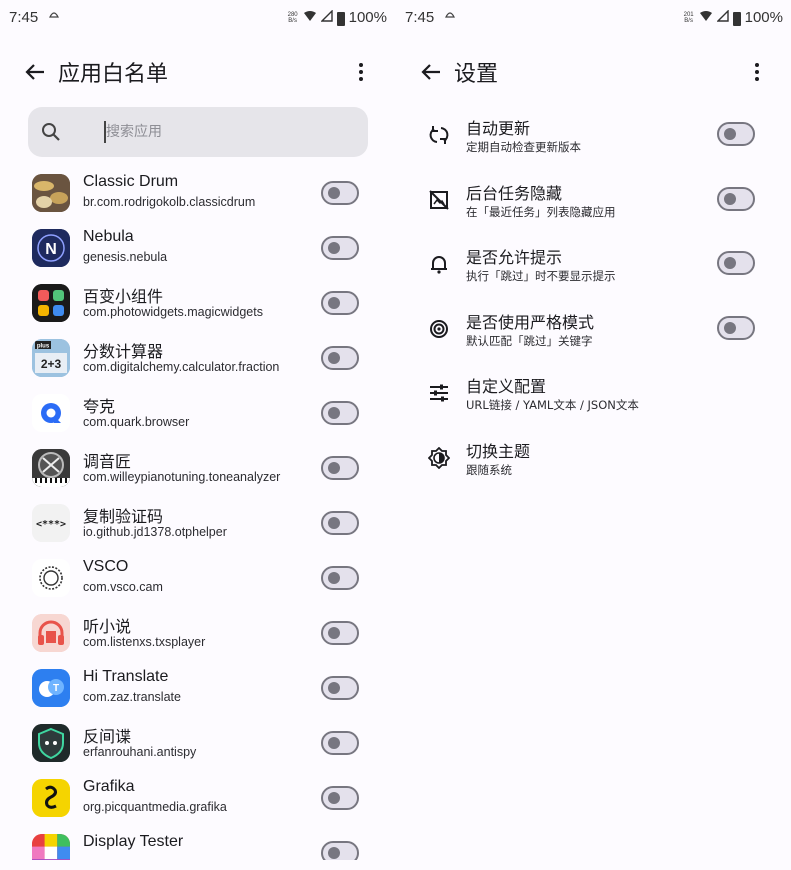  Describe the element at coordinates (169, 202) in the screenshot. I see `app-package: br.com.rodrigokolb.classicdrum` at that location.